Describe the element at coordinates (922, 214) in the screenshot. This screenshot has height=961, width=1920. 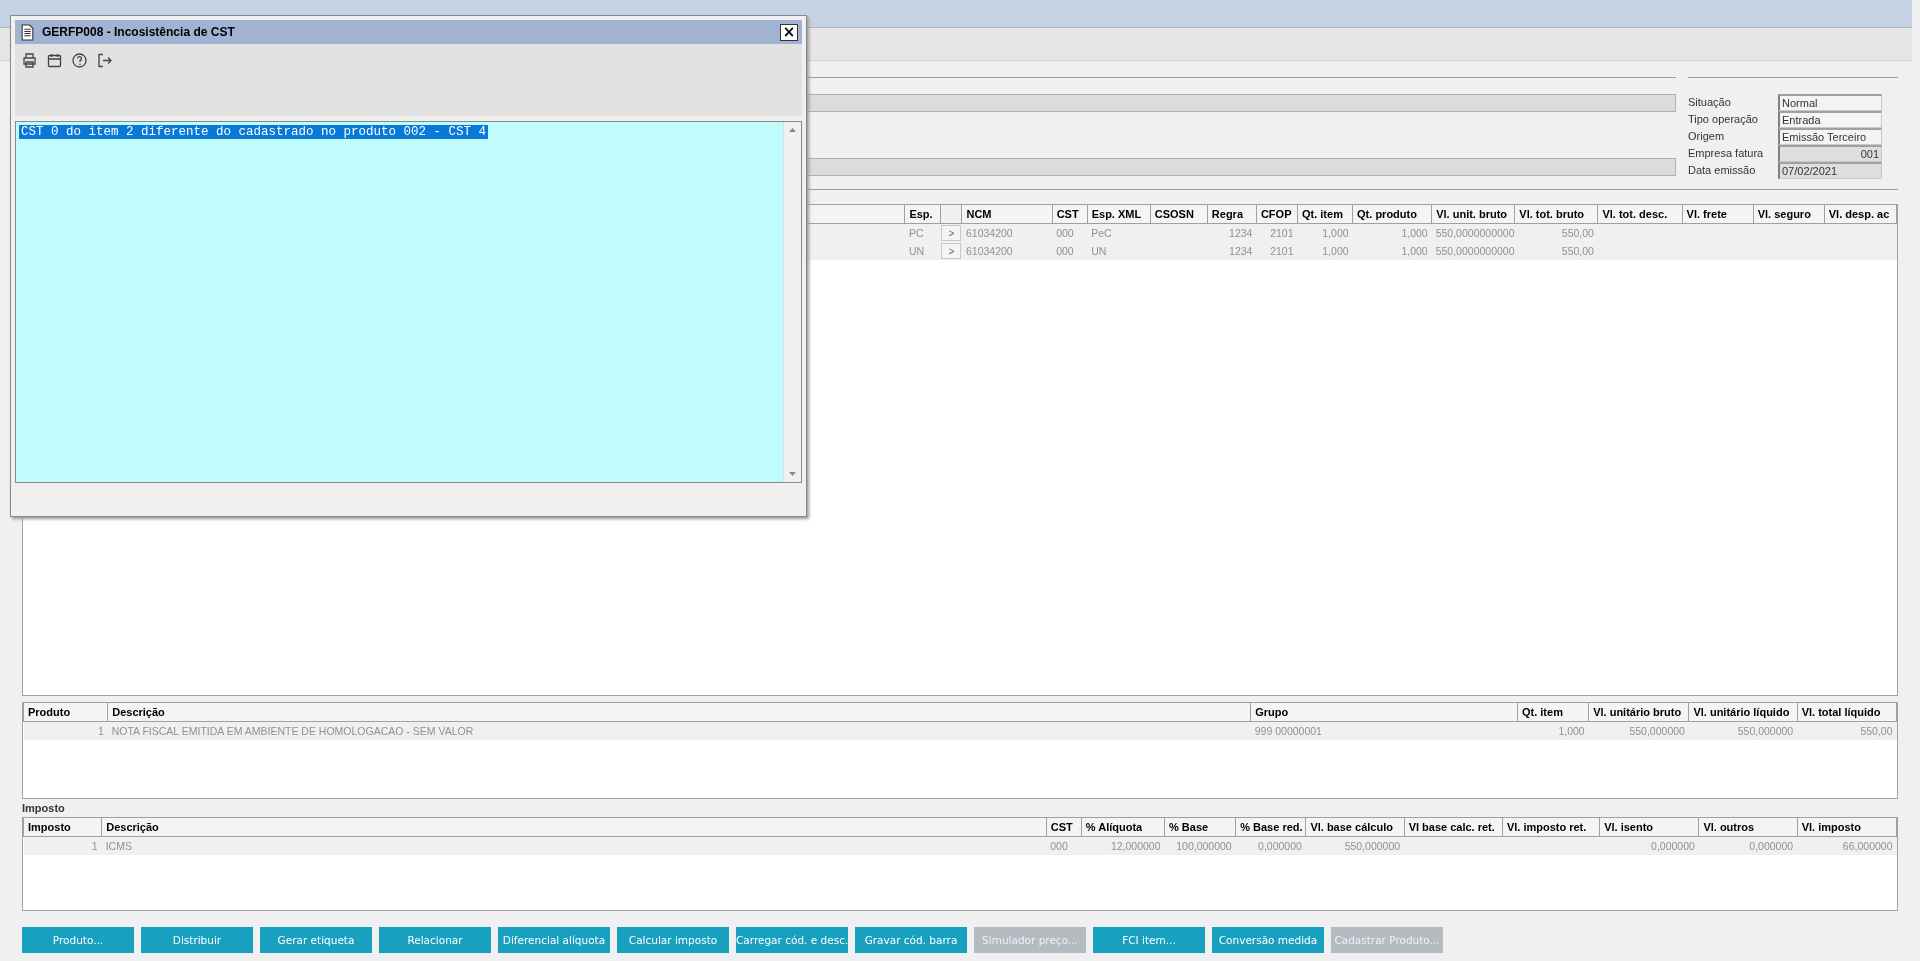
I see `column-header: Esp.` at that location.